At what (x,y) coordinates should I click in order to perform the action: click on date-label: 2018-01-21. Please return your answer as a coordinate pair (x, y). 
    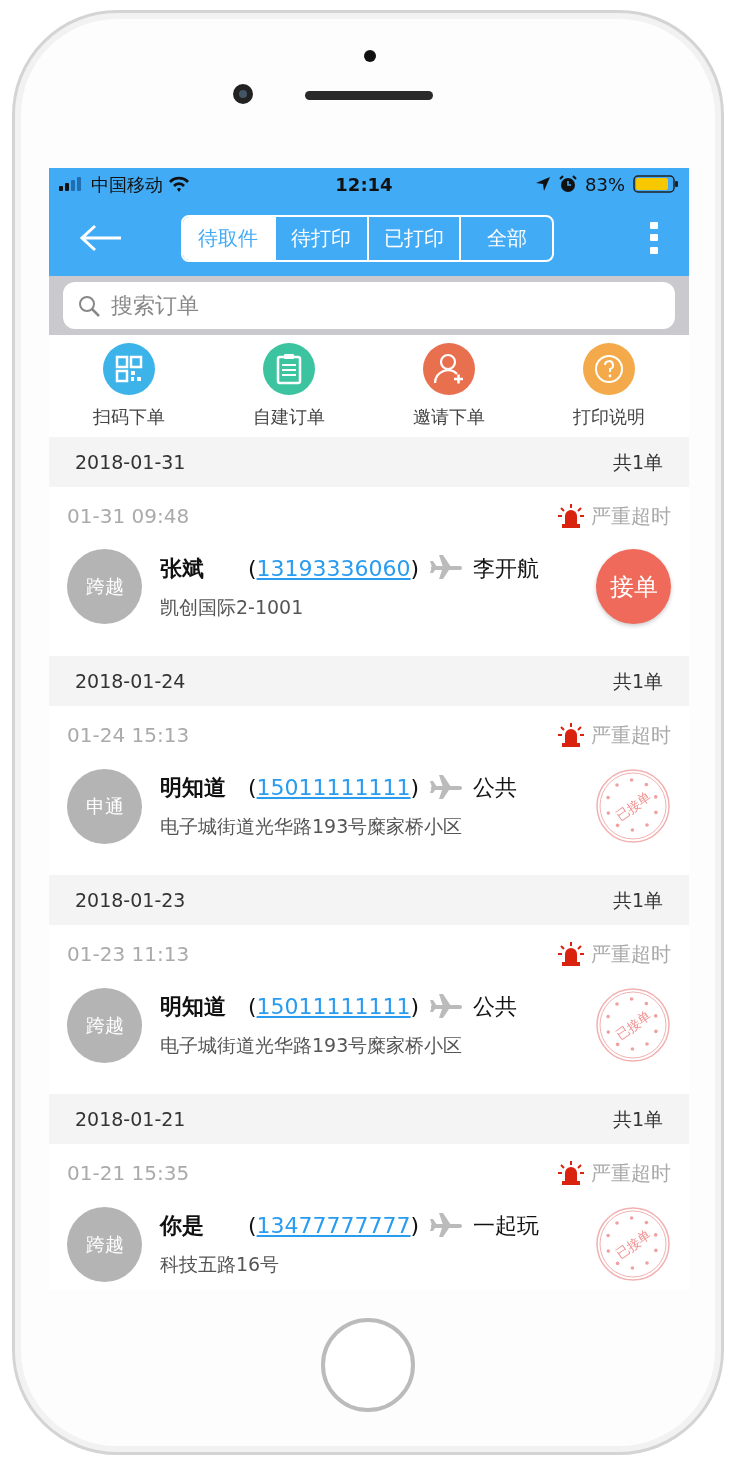
    Looking at the image, I should click on (130, 1119).